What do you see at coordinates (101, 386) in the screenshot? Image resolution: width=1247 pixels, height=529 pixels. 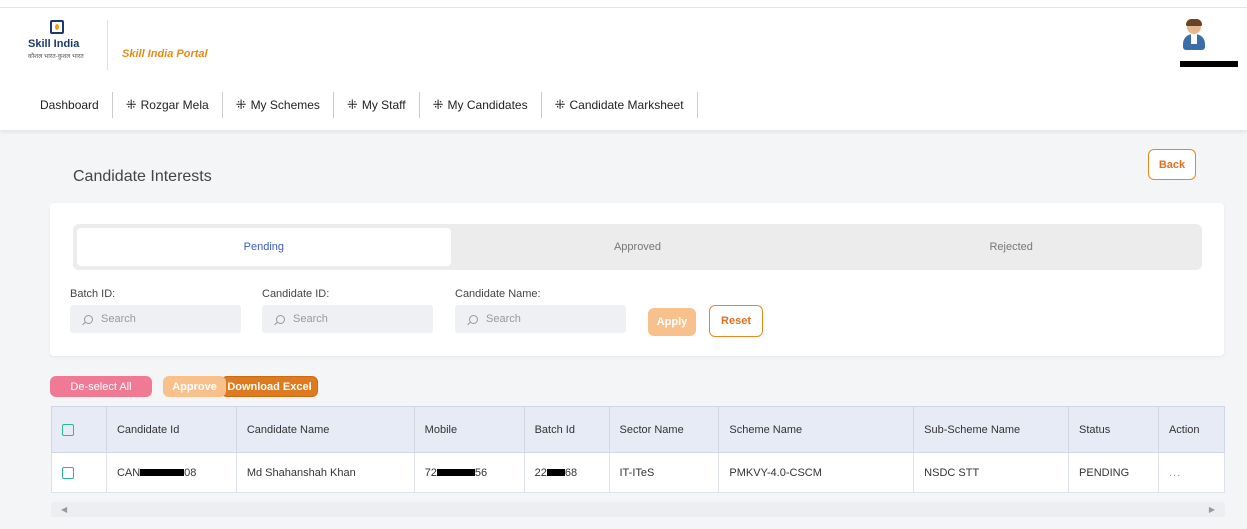 I see `deselect-all-button: De-select All` at bounding box center [101, 386].